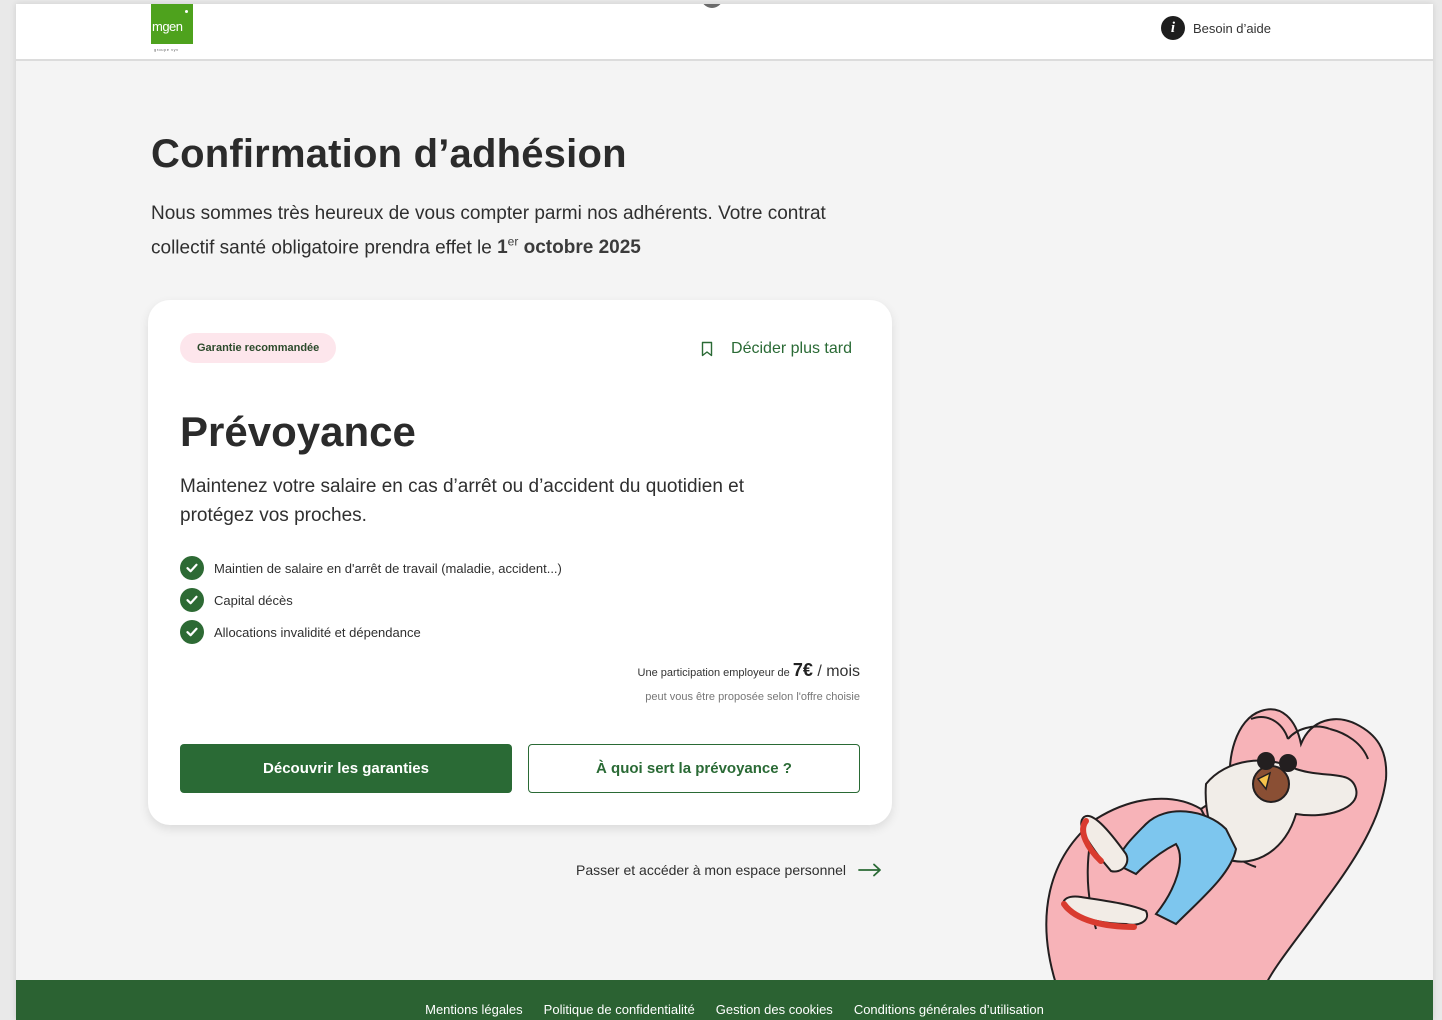 This screenshot has width=1442, height=1020. I want to click on info-icon: i, so click(1172, 28).